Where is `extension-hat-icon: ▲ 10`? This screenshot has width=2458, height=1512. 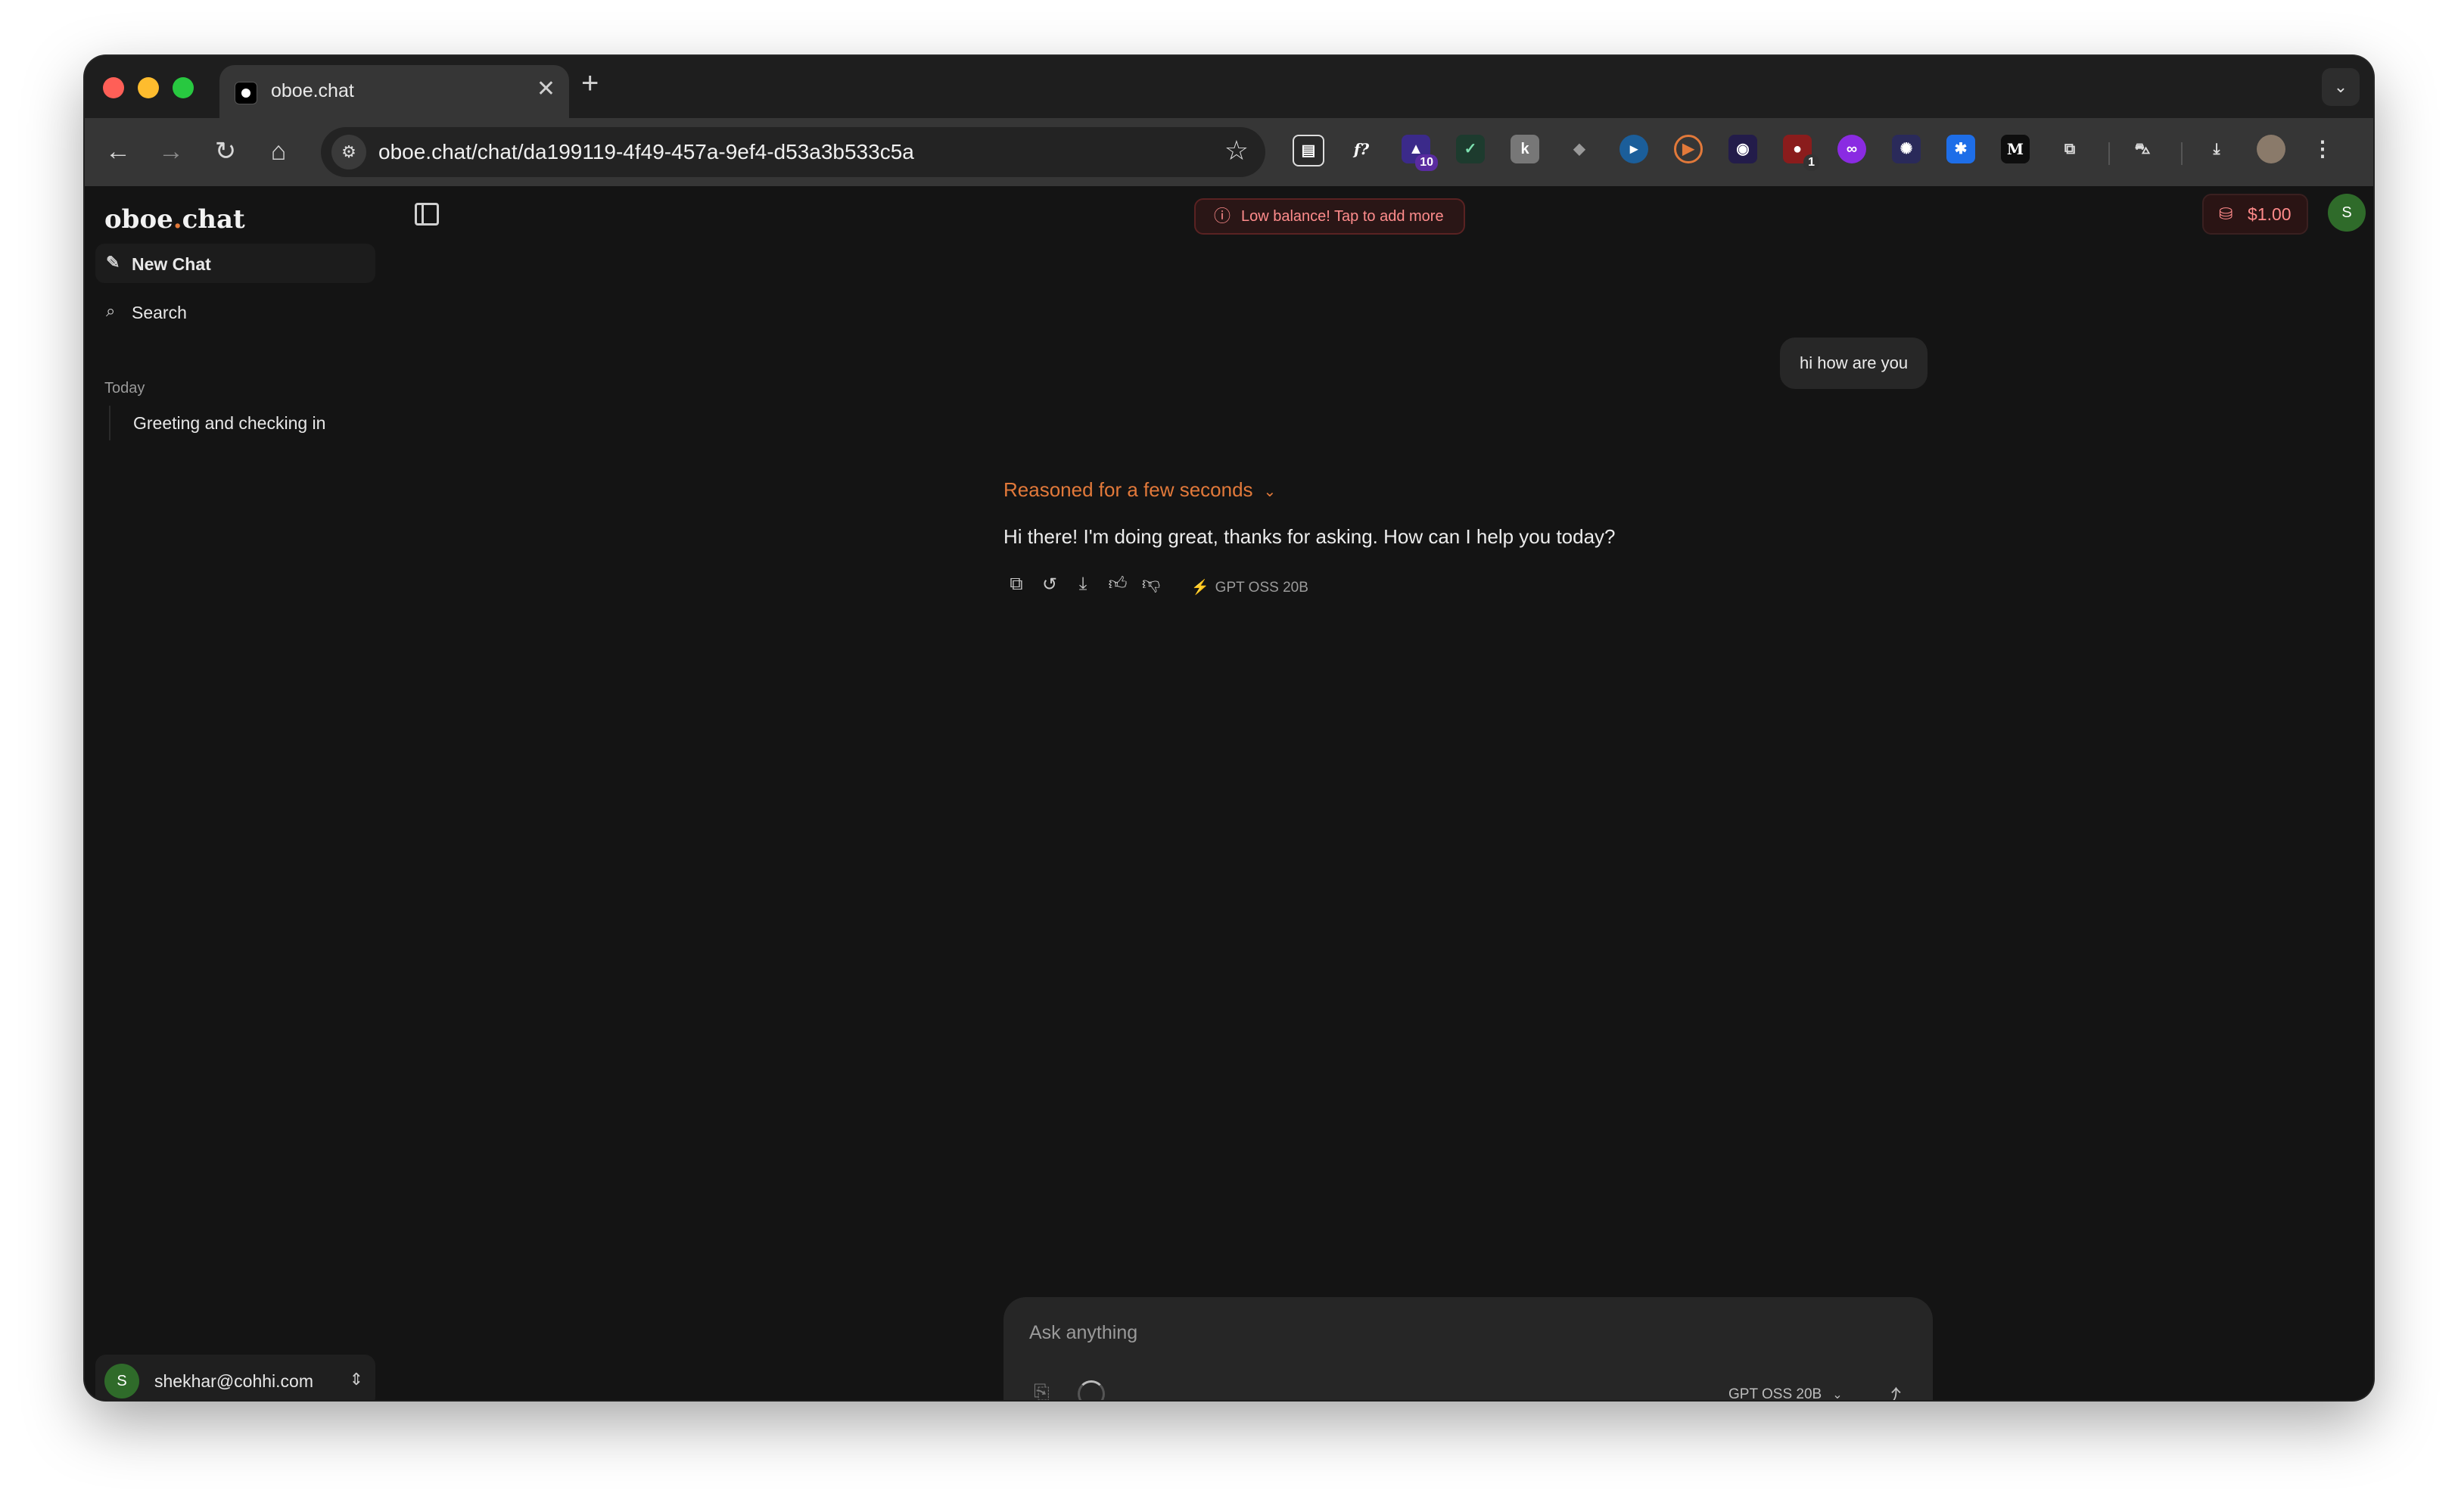 extension-hat-icon: ▲ 10 is located at coordinates (1420, 153).